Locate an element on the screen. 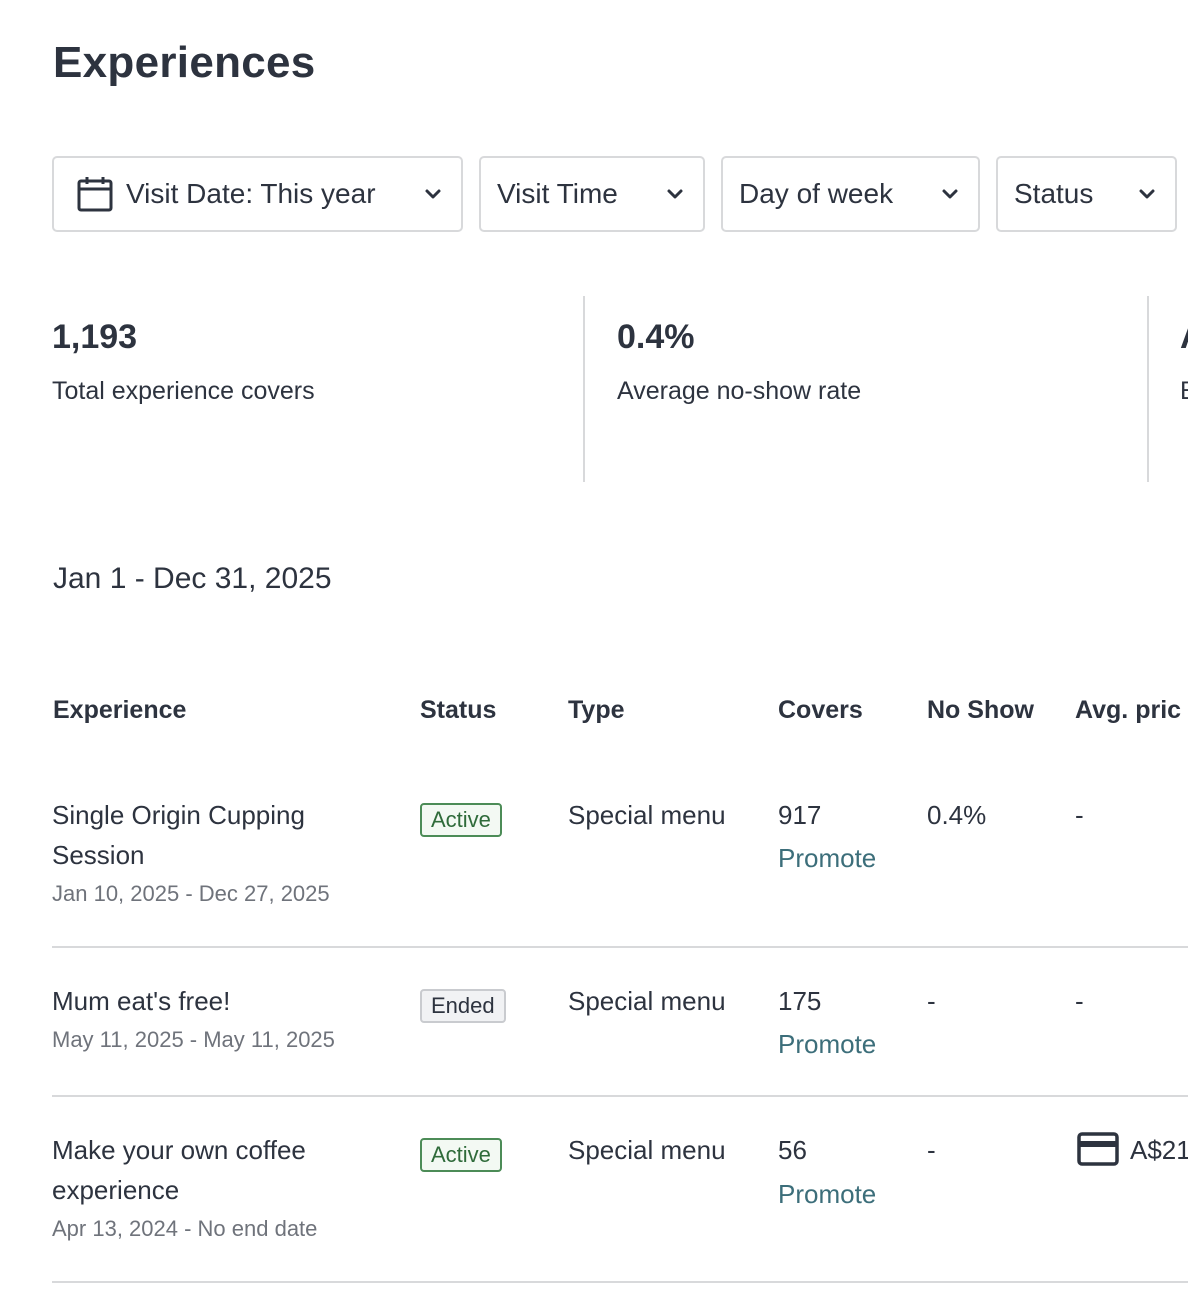 The height and width of the screenshot is (1302, 1188). experience-dates: Apr 13, 2024 - No end date is located at coordinates (185, 1228).